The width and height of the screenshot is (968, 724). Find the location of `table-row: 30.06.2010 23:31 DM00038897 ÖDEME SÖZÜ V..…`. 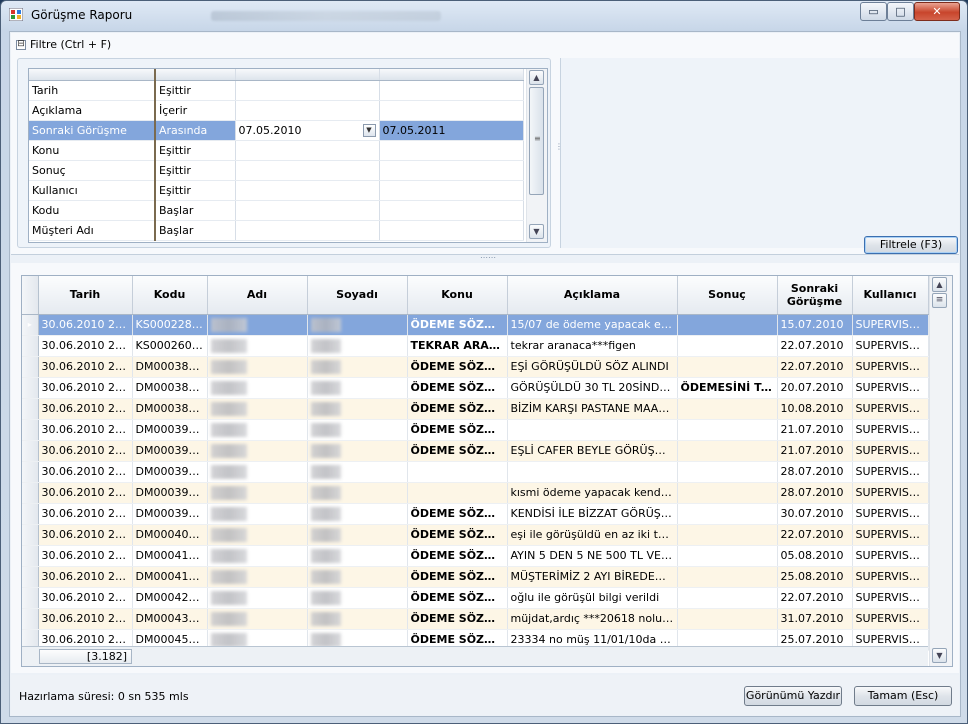

table-row: 30.06.2010 23:31 DM00038897 ÖDEME SÖZÜ V..… is located at coordinates (475, 388).